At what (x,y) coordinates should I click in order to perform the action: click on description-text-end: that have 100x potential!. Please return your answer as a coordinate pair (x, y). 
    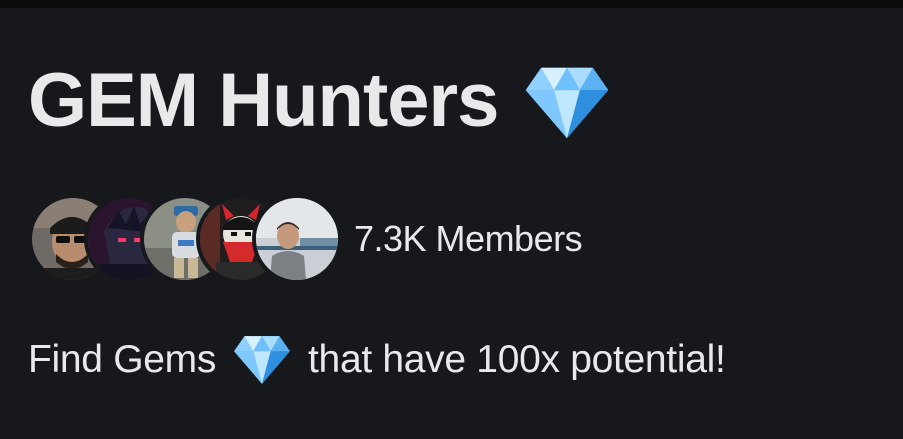
    Looking at the image, I should click on (517, 359).